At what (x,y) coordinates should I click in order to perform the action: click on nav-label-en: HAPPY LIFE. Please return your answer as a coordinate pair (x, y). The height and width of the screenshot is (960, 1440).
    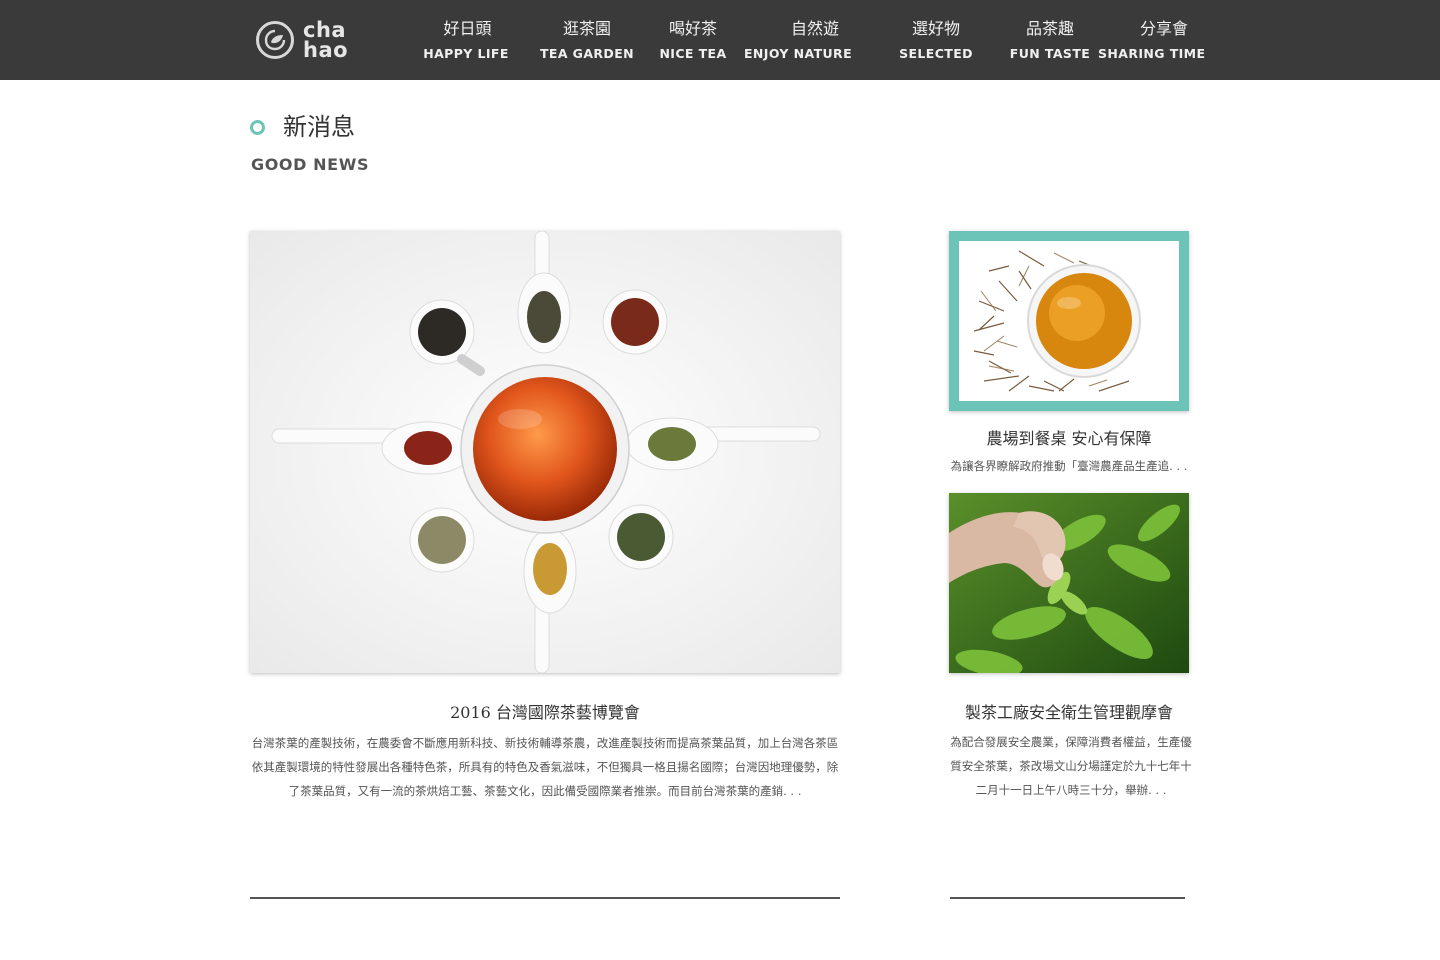
    Looking at the image, I should click on (466, 53).